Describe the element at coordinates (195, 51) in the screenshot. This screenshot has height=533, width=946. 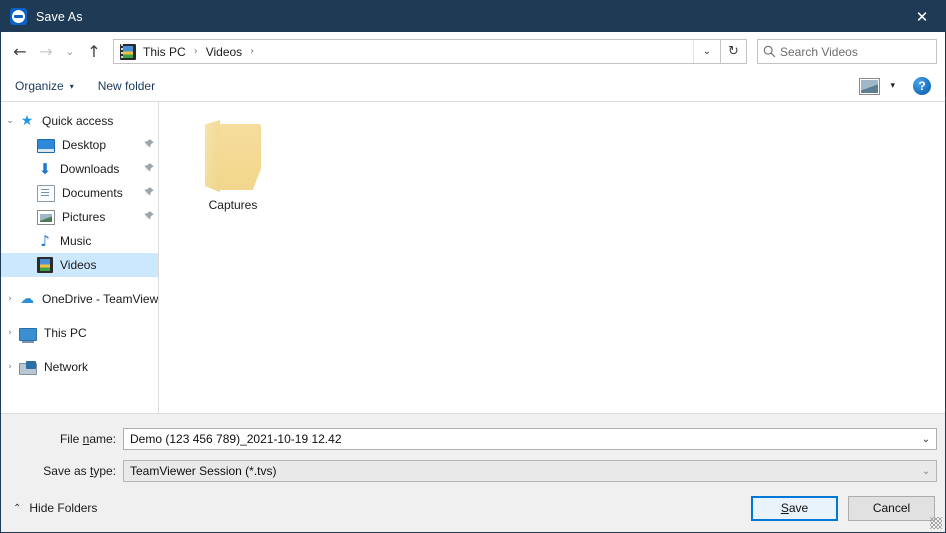
I see `chevron-right-icon: ›` at that location.